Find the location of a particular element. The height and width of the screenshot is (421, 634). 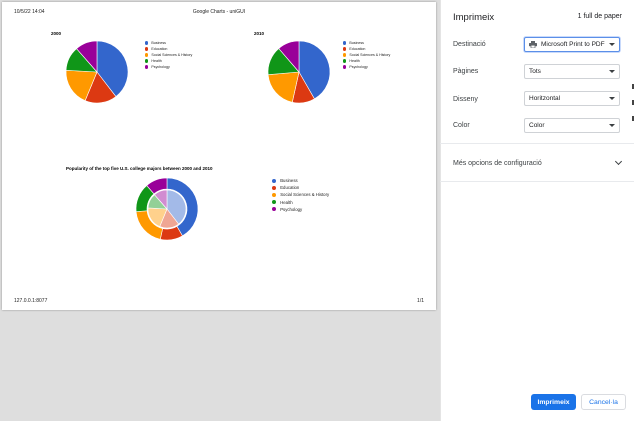

layout-label: Disseny is located at coordinates (465, 99).